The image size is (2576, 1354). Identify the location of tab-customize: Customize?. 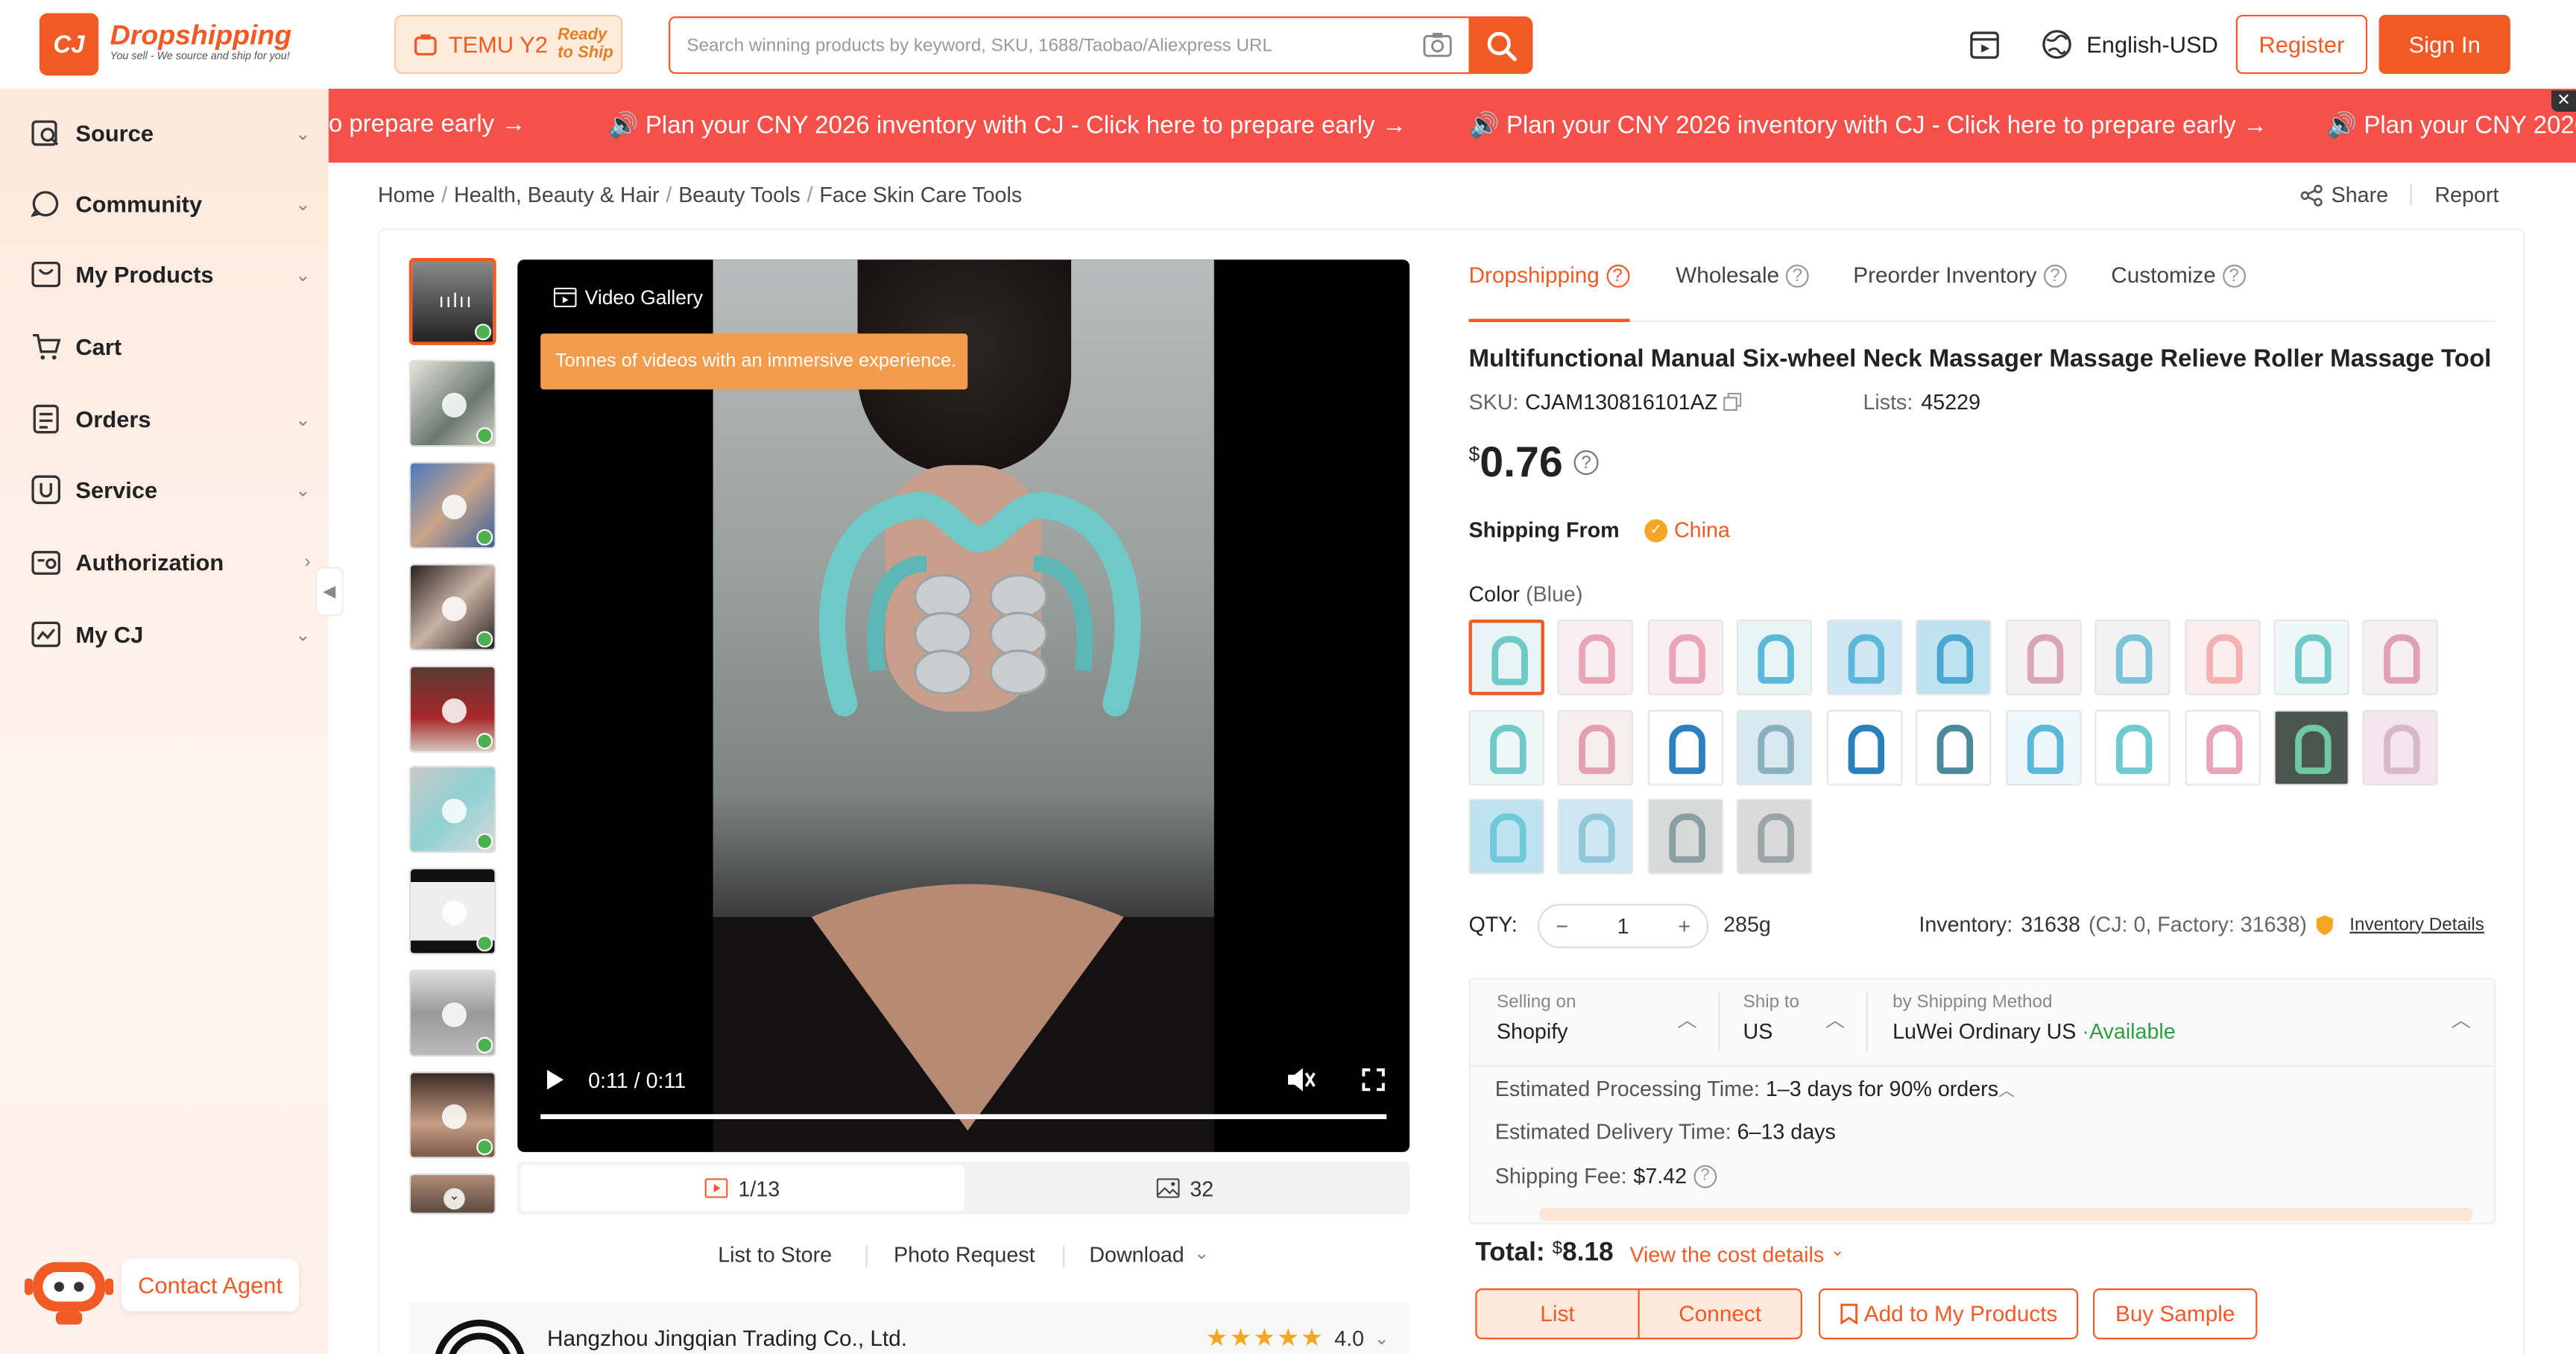
(2178, 275).